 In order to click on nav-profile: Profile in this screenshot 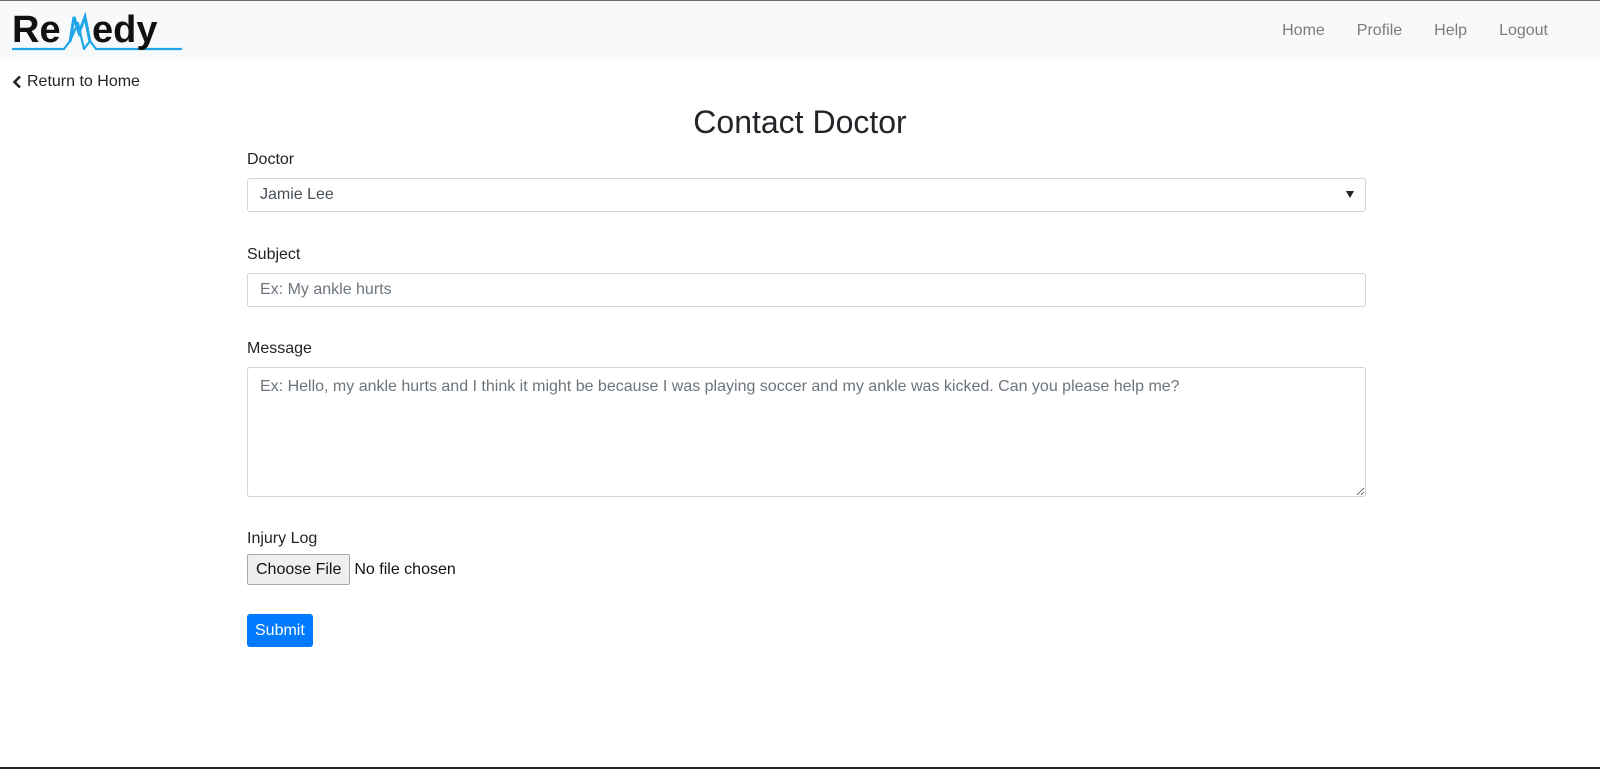, I will do `click(1379, 31)`.